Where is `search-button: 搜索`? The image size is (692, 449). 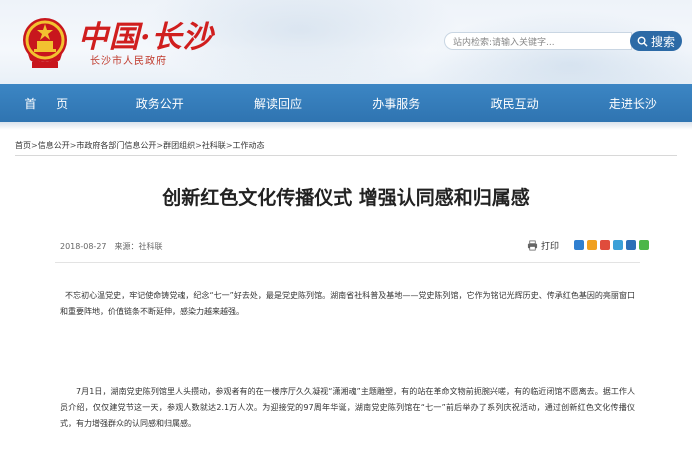
search-button: 搜索 is located at coordinates (656, 41).